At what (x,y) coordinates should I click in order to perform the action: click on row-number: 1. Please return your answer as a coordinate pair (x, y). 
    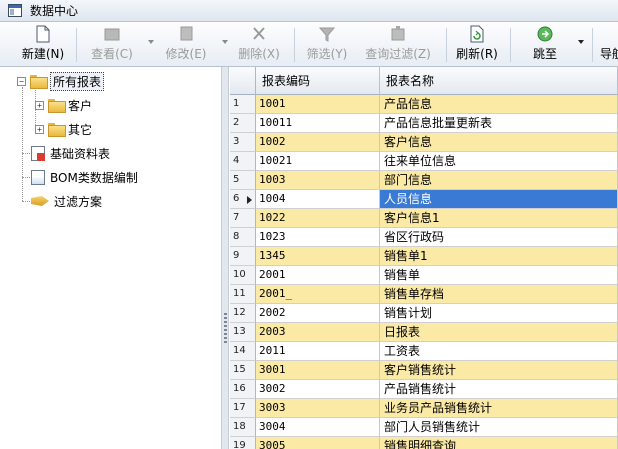
    Looking at the image, I should click on (243, 104).